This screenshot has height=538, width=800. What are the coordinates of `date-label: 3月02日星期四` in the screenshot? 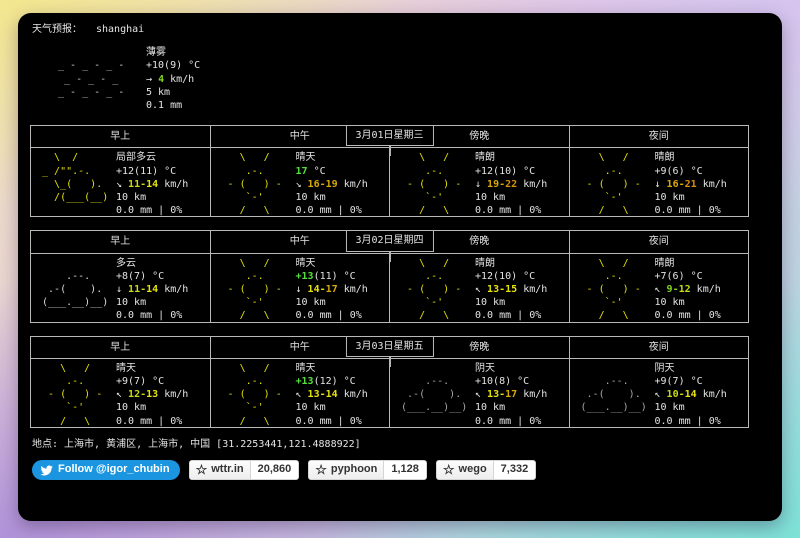 It's located at (389, 241).